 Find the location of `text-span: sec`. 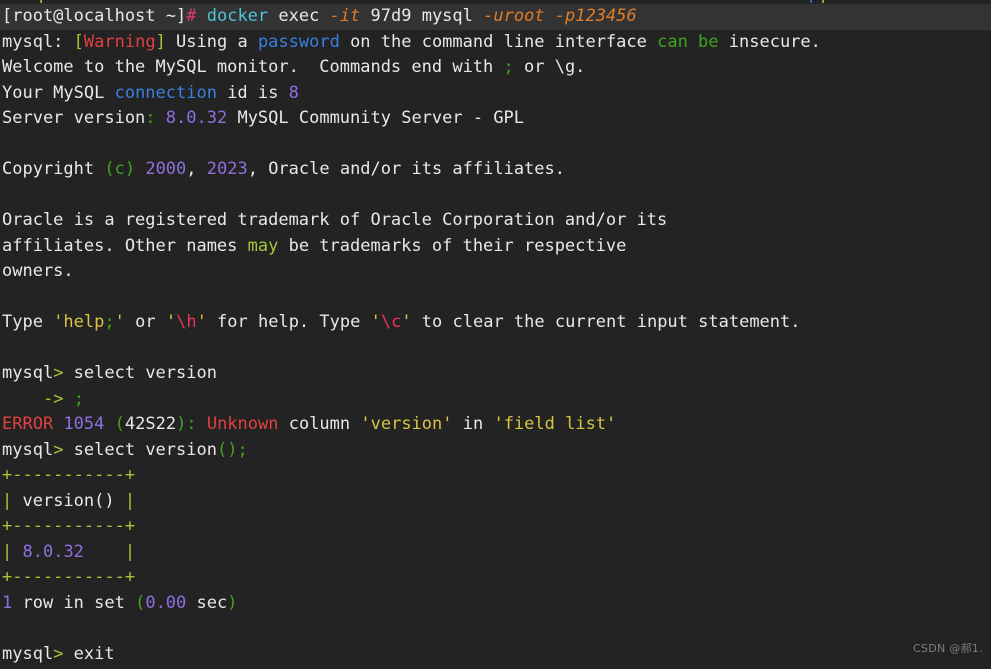

text-span: sec is located at coordinates (207, 602).